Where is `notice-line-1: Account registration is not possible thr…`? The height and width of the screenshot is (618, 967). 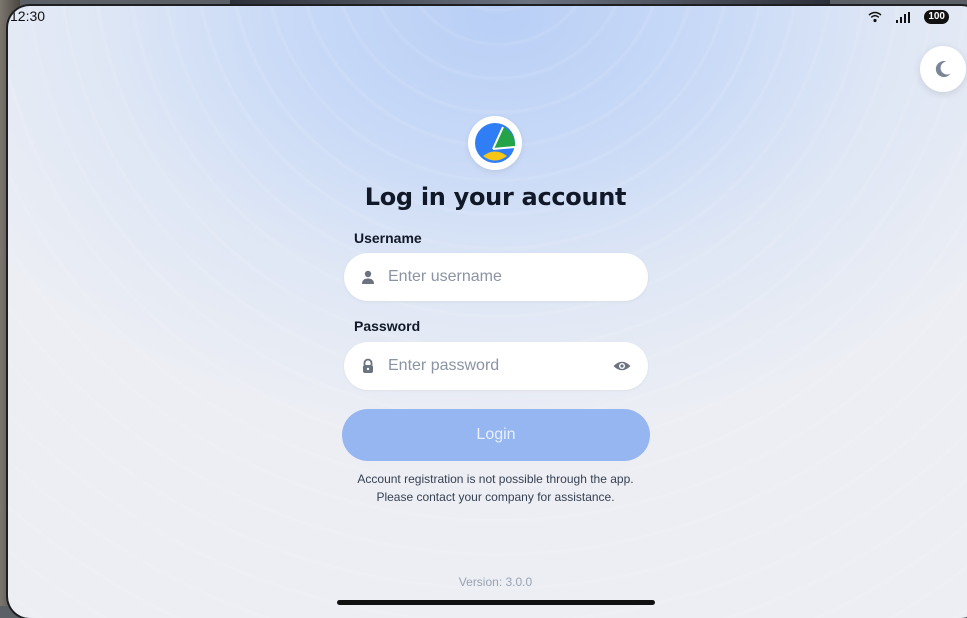
notice-line-1: Account registration is not possible thr… is located at coordinates (495, 479).